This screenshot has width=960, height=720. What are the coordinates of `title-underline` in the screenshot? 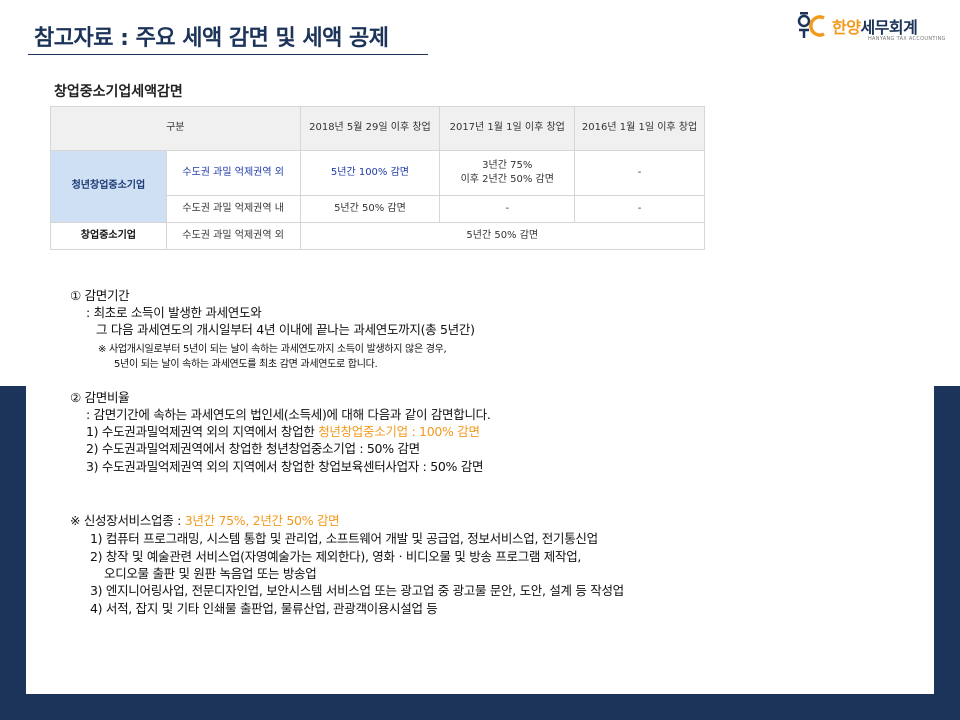 It's located at (228, 54).